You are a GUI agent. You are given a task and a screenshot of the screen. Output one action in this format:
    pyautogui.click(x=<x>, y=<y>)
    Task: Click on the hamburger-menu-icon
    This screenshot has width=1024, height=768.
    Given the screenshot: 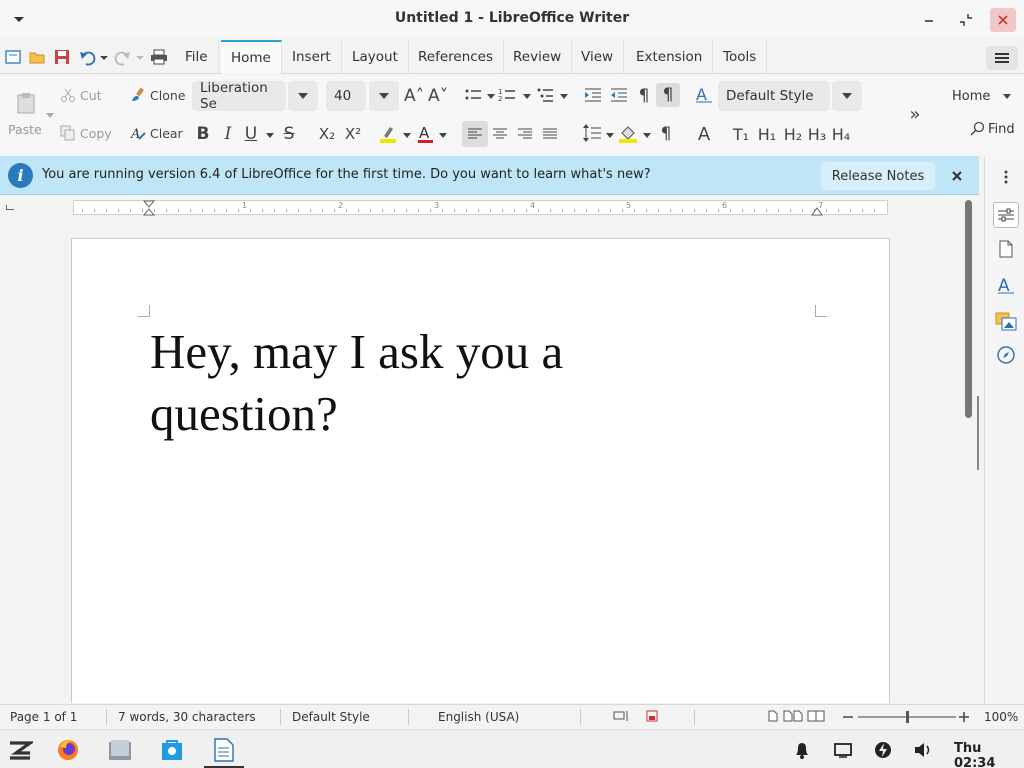 What is the action you would take?
    pyautogui.click(x=1002, y=58)
    